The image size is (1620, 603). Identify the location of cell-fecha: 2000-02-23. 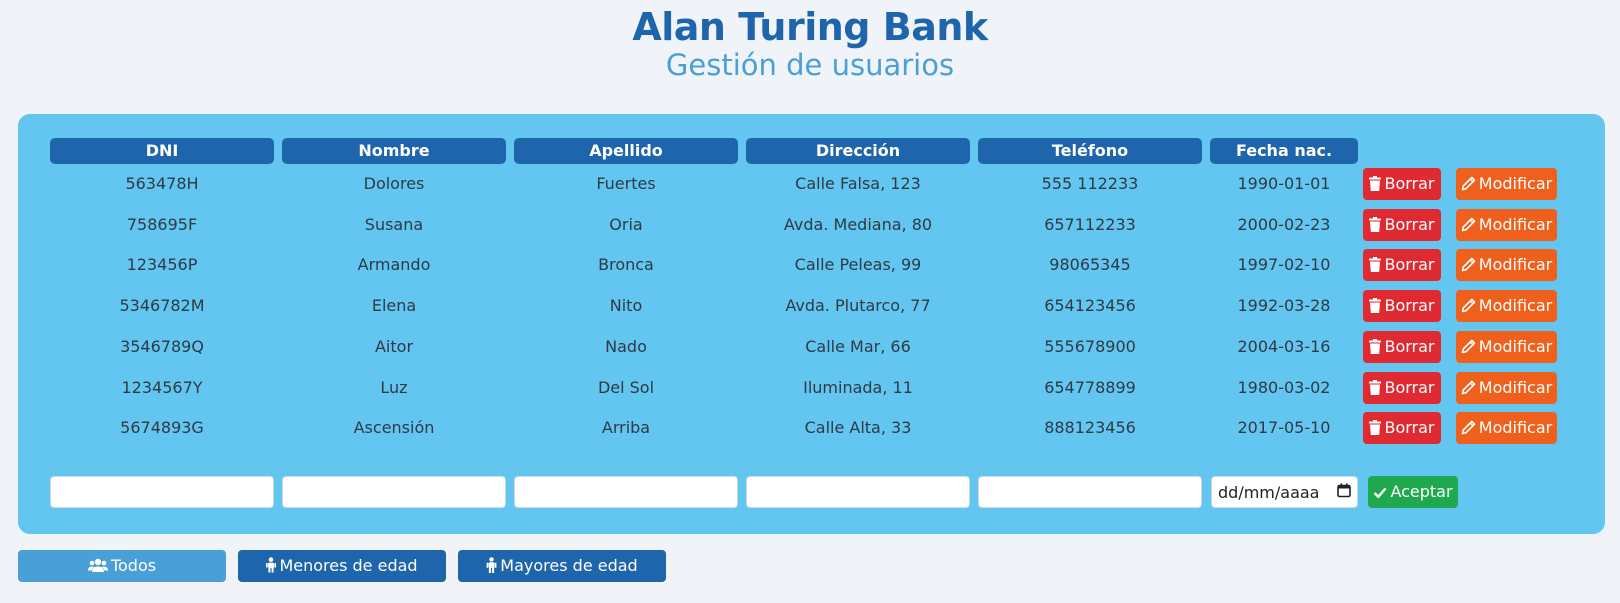
(1284, 224).